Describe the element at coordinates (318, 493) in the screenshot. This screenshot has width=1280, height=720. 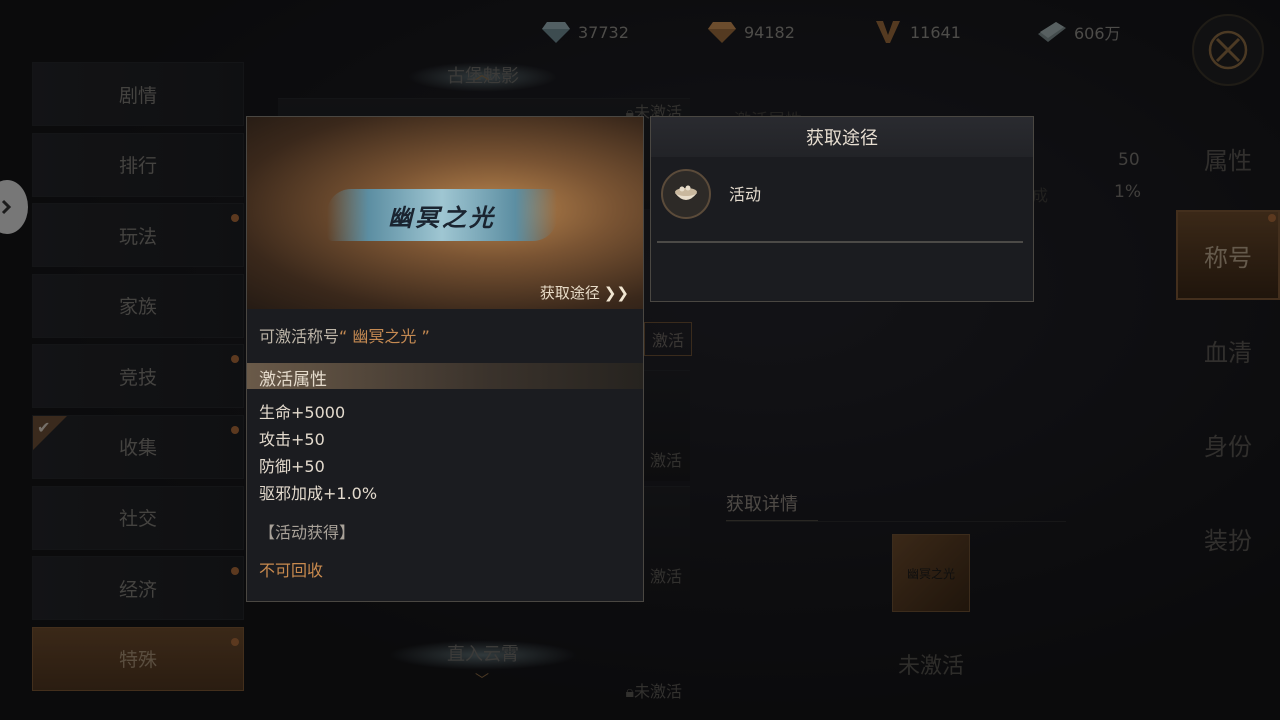
I see `attribute-line: 驱邪加成+1.0%` at that location.